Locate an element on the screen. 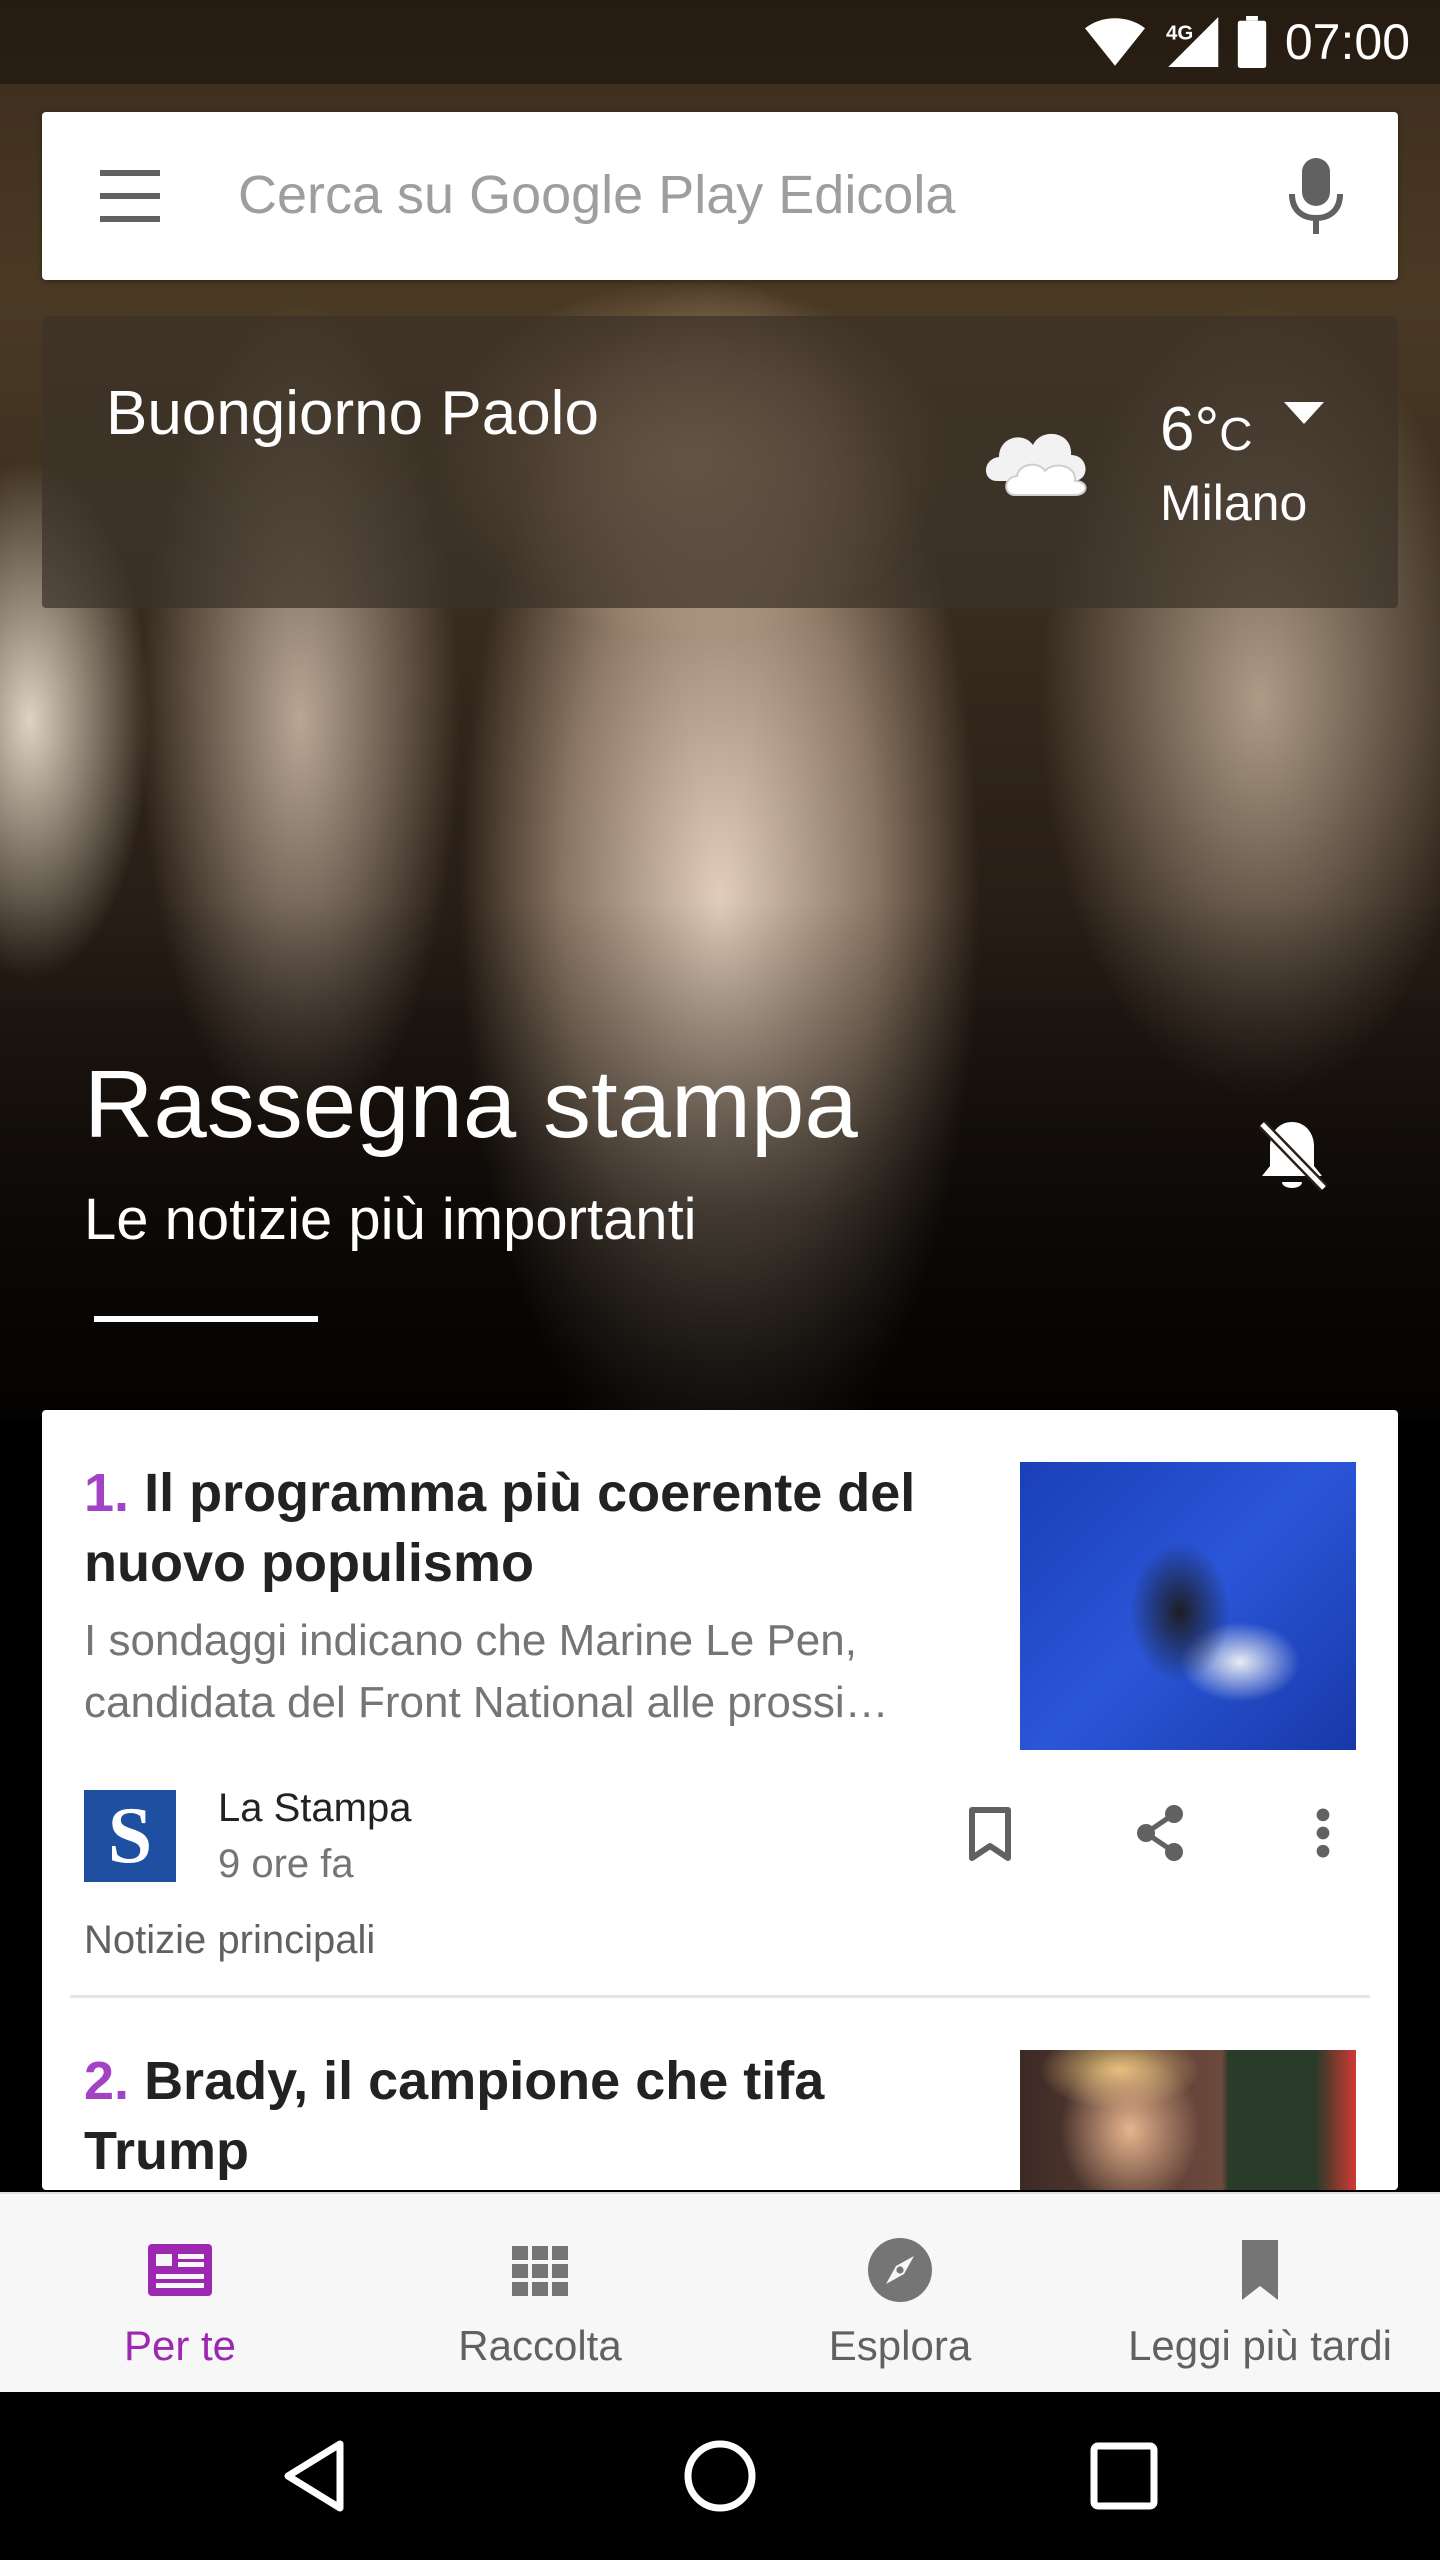  greeting-text: Buongiorno Paolo is located at coordinates (352, 413).